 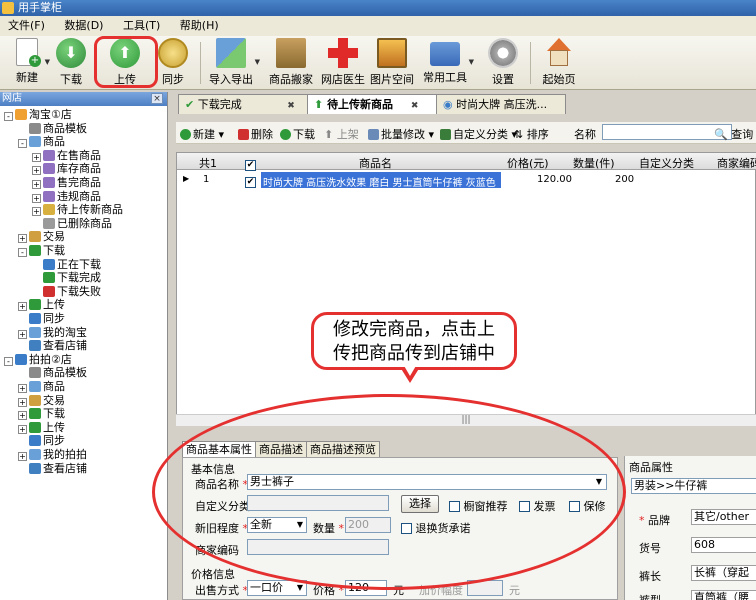 What do you see at coordinates (372, 104) in the screenshot?
I see `tab-pending-upload: ⬆ 待上传新商品 ✖` at bounding box center [372, 104].